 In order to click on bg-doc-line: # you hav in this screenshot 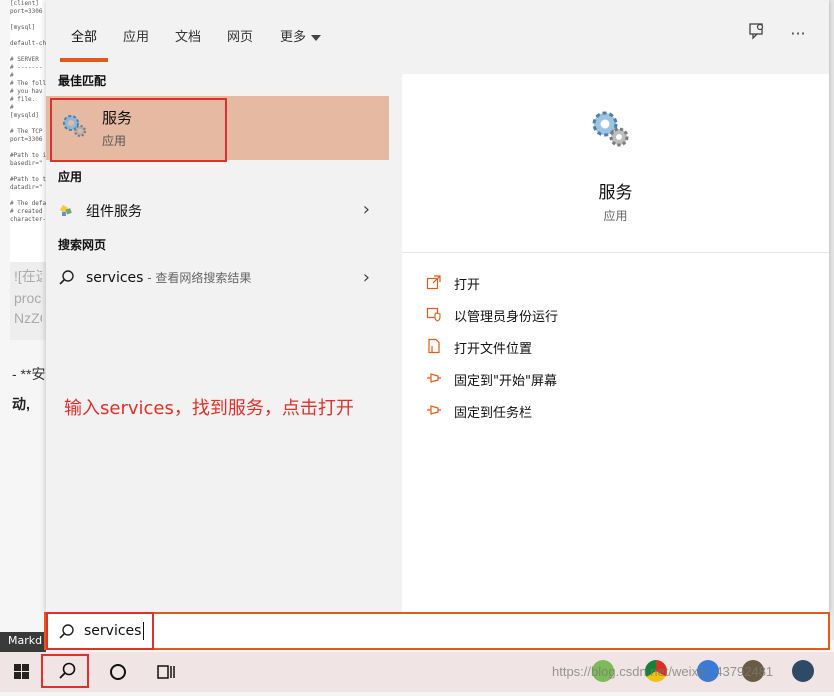, I will do `click(26, 91)`.